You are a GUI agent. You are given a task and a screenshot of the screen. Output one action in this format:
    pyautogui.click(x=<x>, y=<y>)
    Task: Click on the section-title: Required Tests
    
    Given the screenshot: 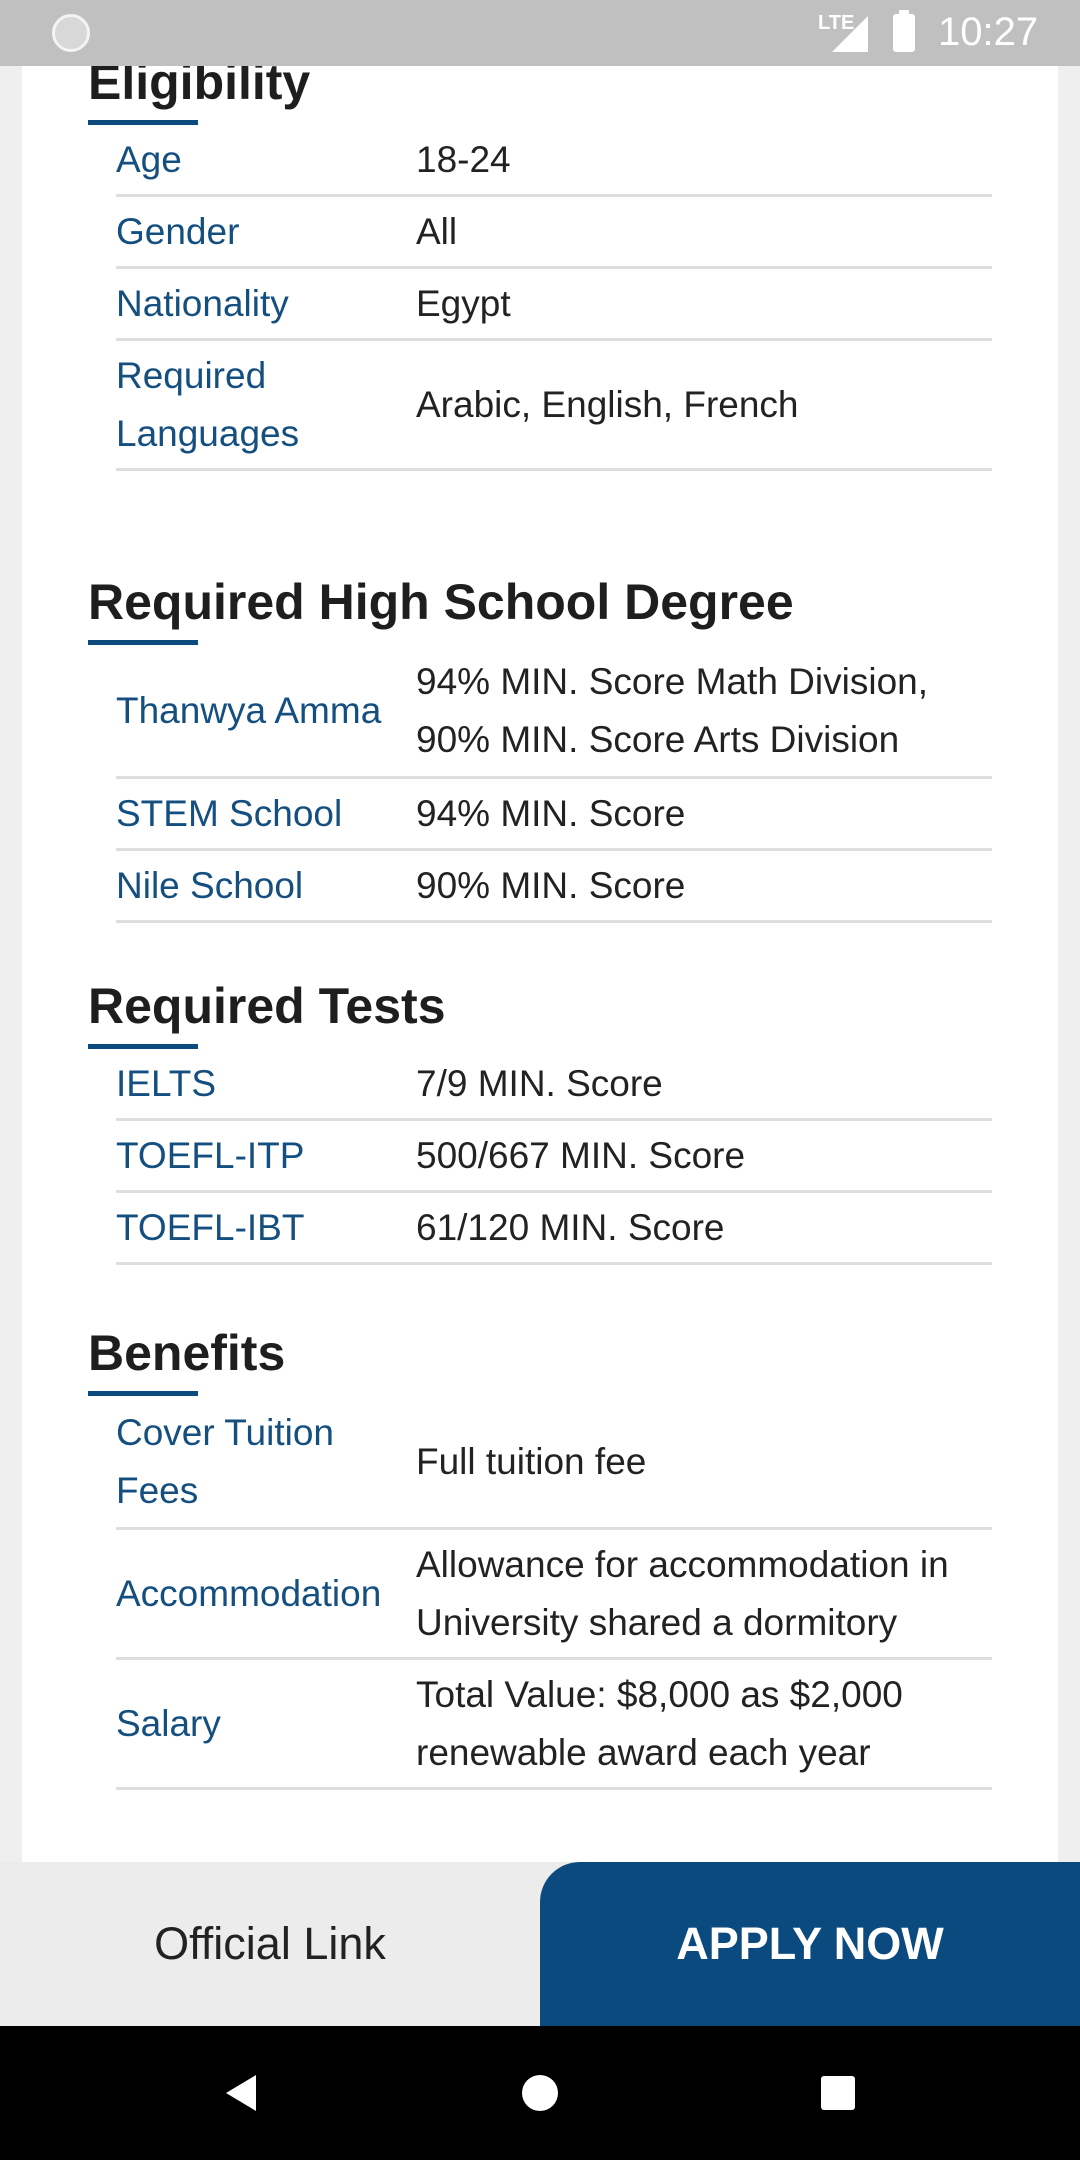 What is the action you would take?
    pyautogui.click(x=267, y=1006)
    